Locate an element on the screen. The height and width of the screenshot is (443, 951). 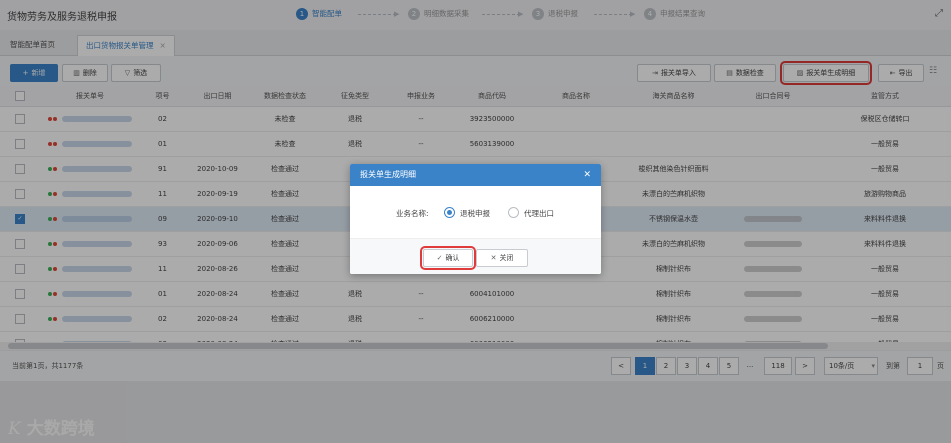
radio-label: 代理出口 is located at coordinates (539, 213).